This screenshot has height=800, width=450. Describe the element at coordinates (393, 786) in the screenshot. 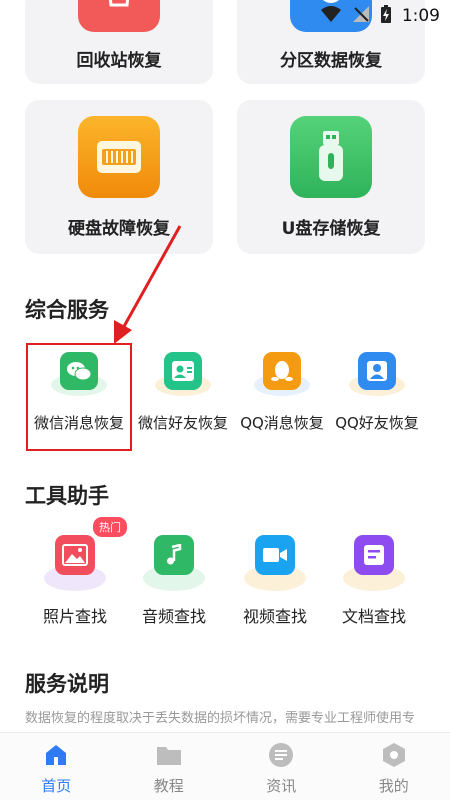

I see `tab-label: 我的` at that location.